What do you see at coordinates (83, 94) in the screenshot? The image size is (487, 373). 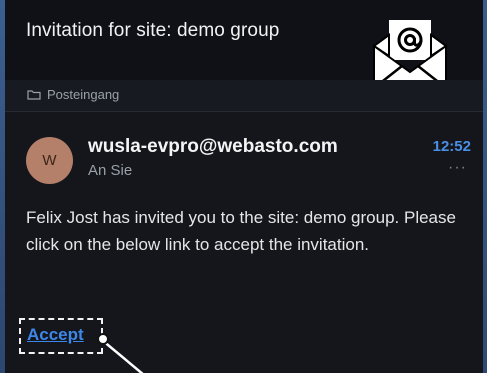 I see `folder-label: Posteingang` at bounding box center [83, 94].